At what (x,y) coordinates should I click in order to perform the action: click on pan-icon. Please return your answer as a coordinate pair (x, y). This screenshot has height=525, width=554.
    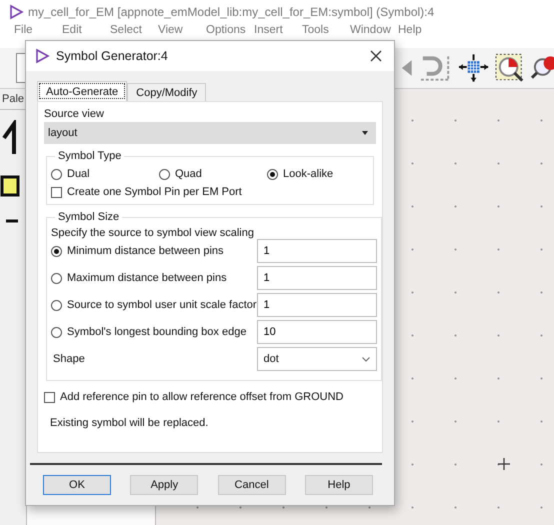
    Looking at the image, I should click on (474, 68).